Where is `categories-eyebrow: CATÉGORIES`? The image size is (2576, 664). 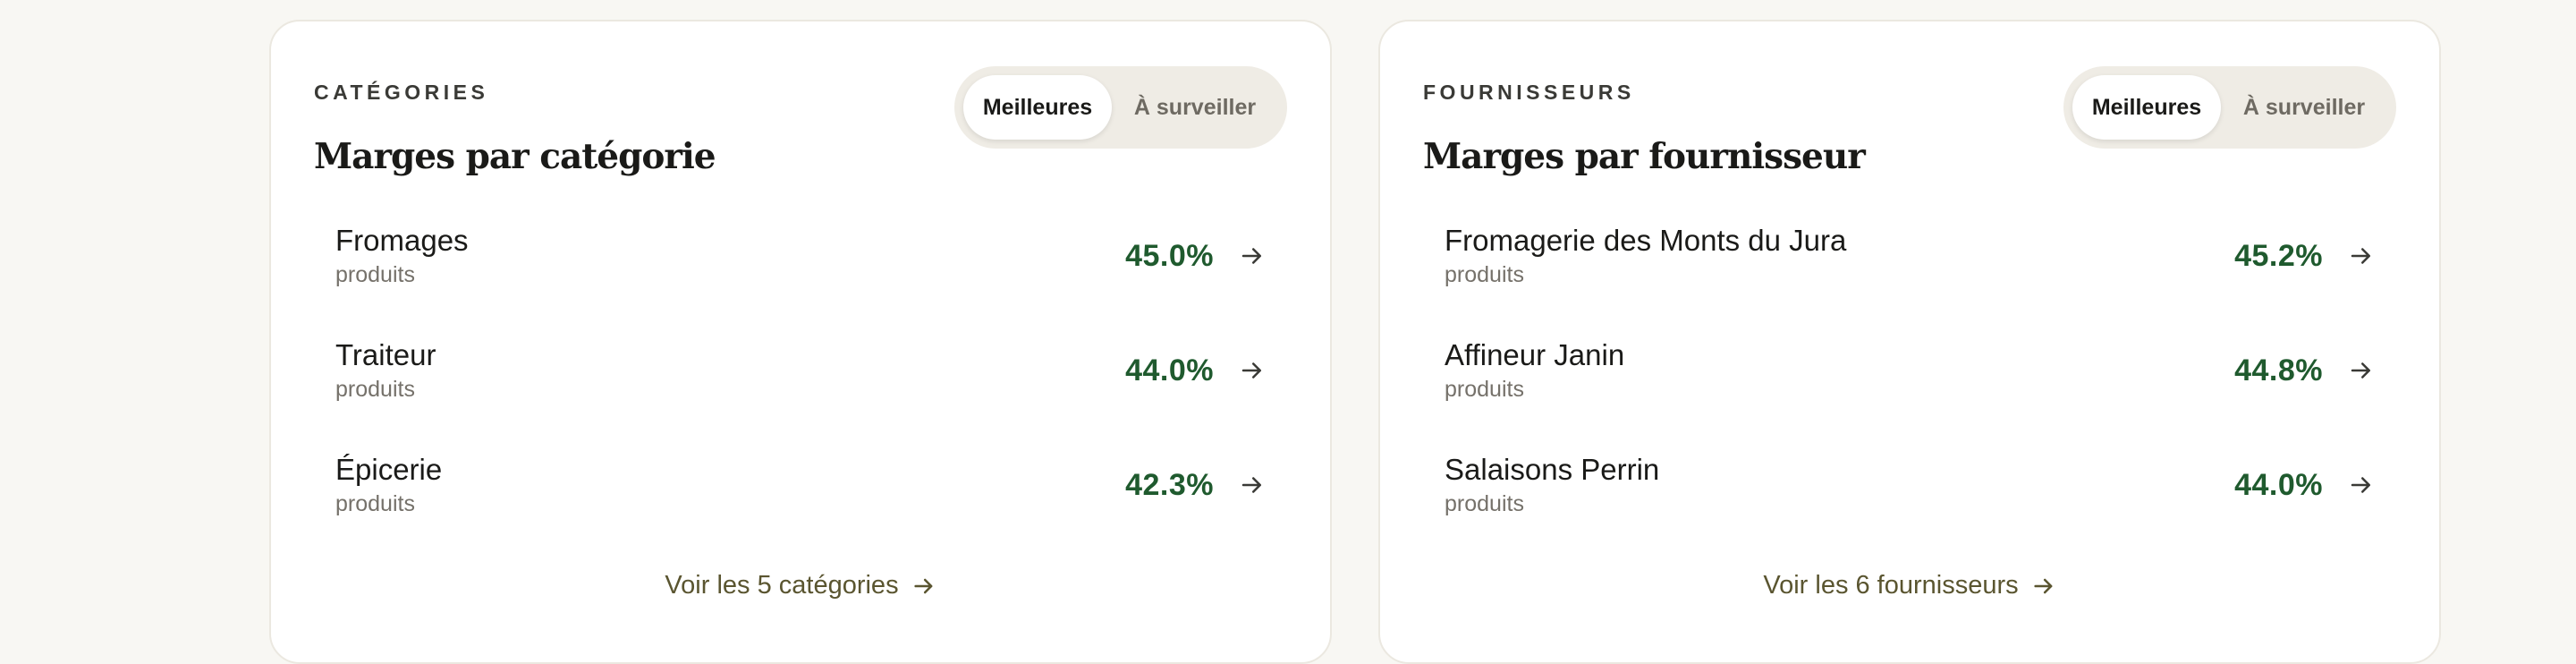 categories-eyebrow: CATÉGORIES is located at coordinates (401, 92).